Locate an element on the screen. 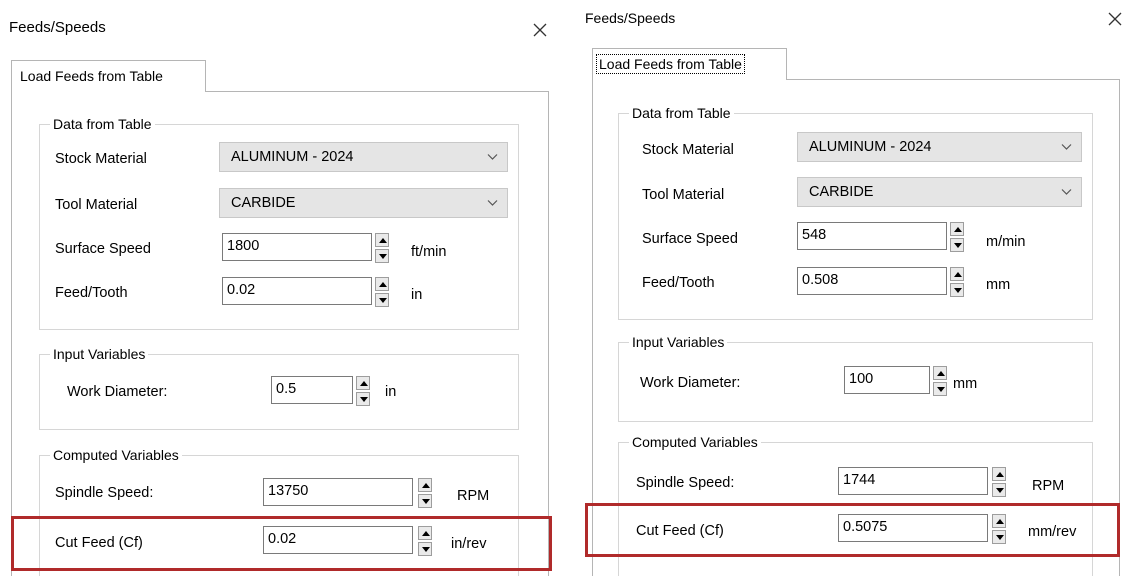  work-diameter-unit: in is located at coordinates (391, 392).